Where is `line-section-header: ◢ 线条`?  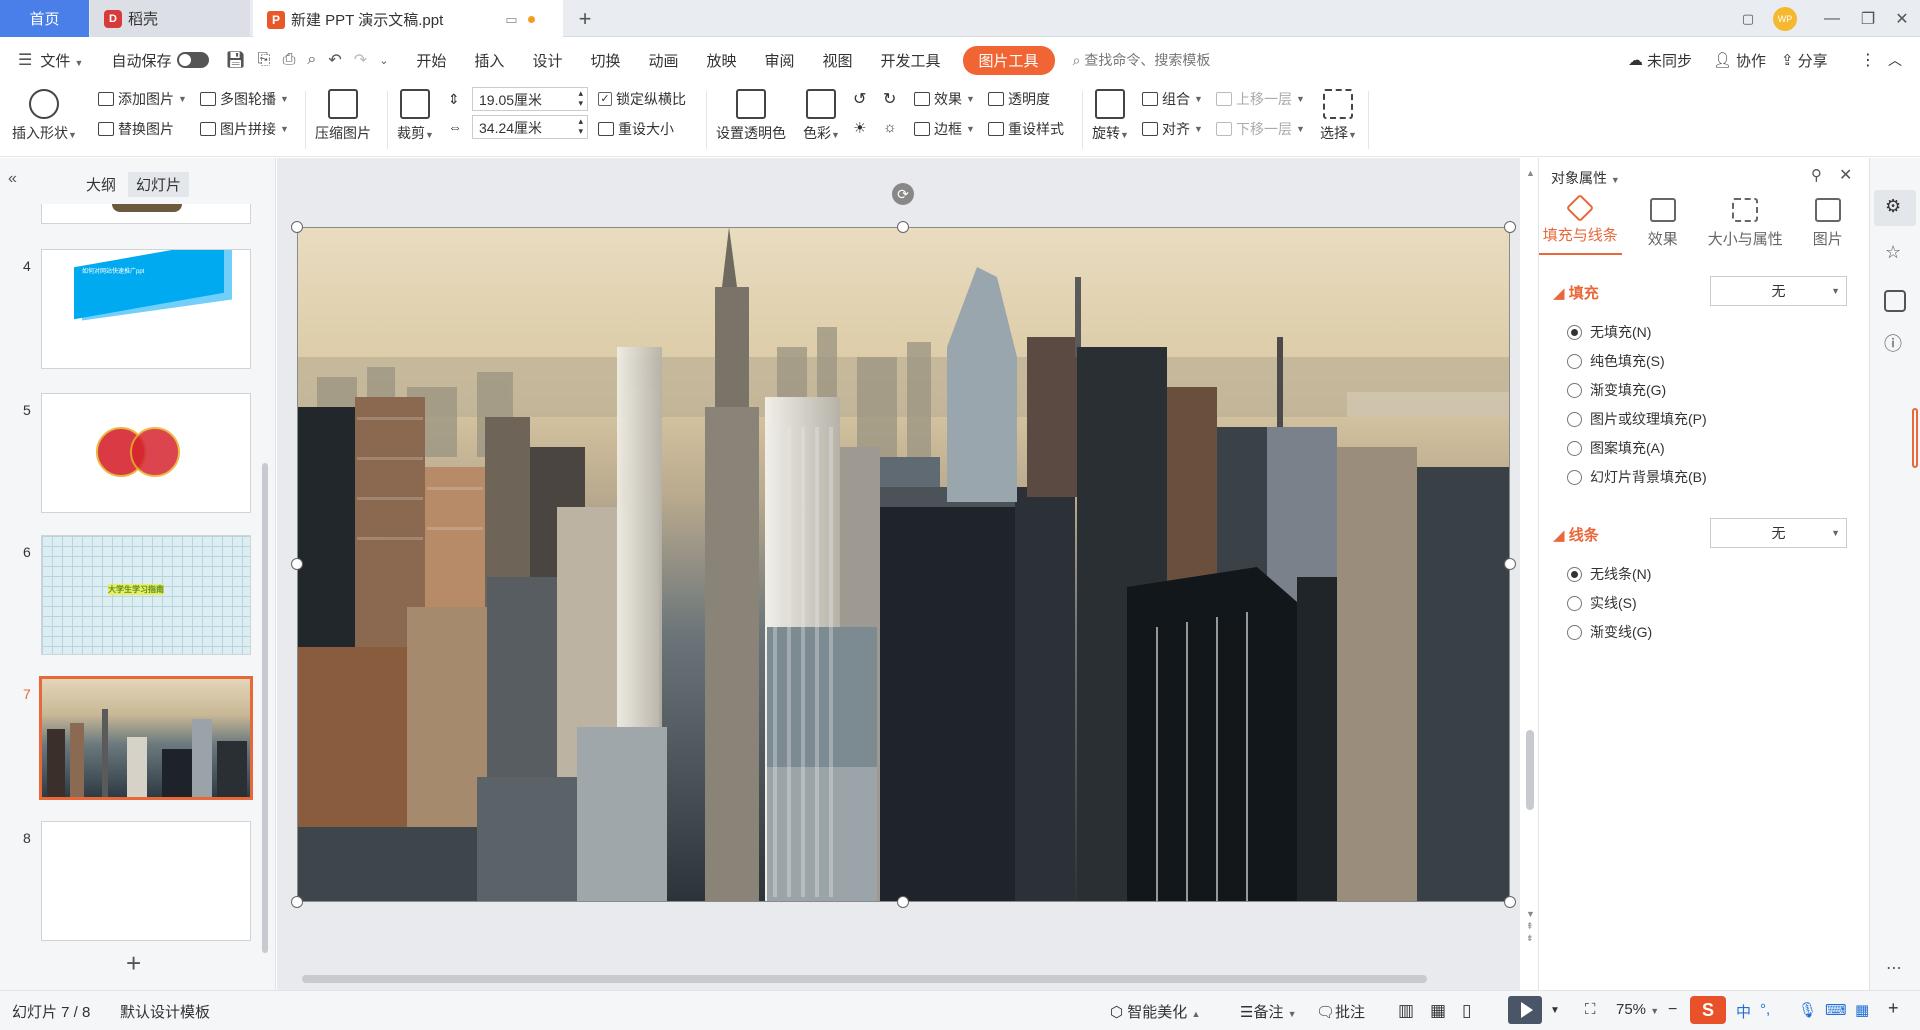
line-section-header: ◢ 线条 is located at coordinates (1576, 534).